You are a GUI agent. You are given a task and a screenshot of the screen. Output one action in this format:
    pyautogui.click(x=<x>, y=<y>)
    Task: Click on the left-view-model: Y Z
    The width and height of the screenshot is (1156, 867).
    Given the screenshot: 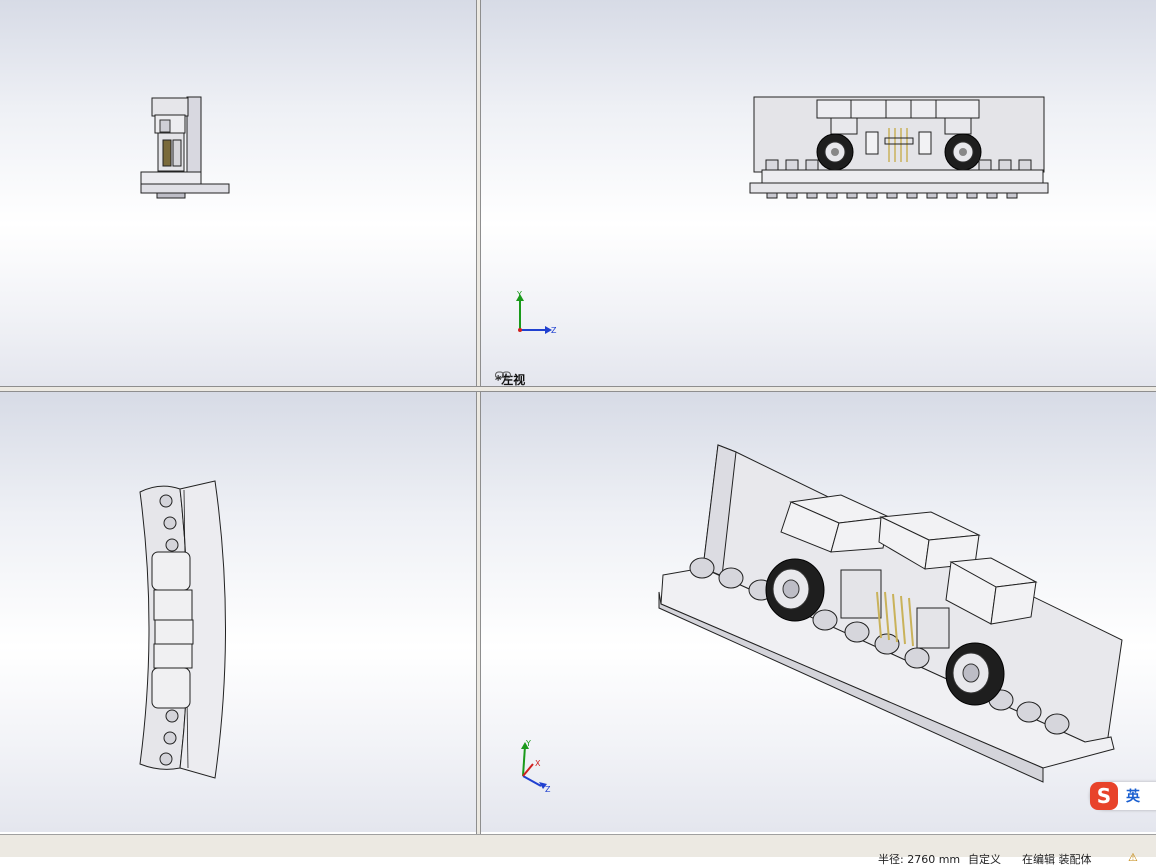 What is the action you would take?
    pyautogui.click(x=782, y=215)
    